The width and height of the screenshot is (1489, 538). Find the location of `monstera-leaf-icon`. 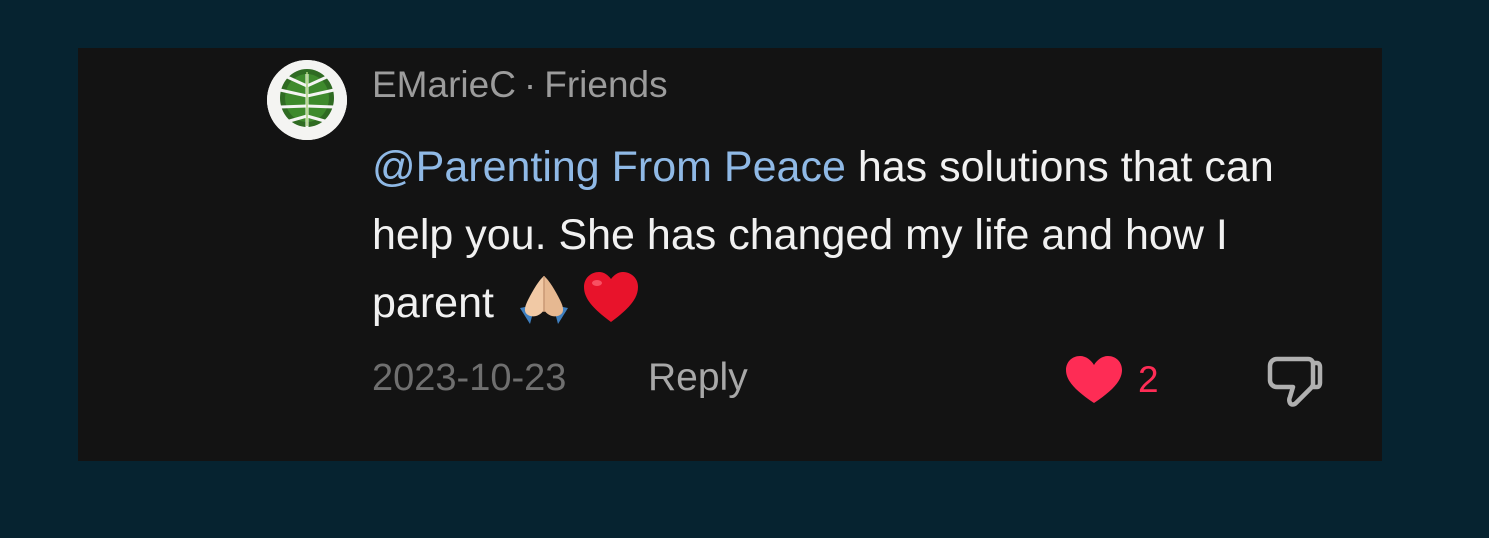

monstera-leaf-icon is located at coordinates (307, 100).